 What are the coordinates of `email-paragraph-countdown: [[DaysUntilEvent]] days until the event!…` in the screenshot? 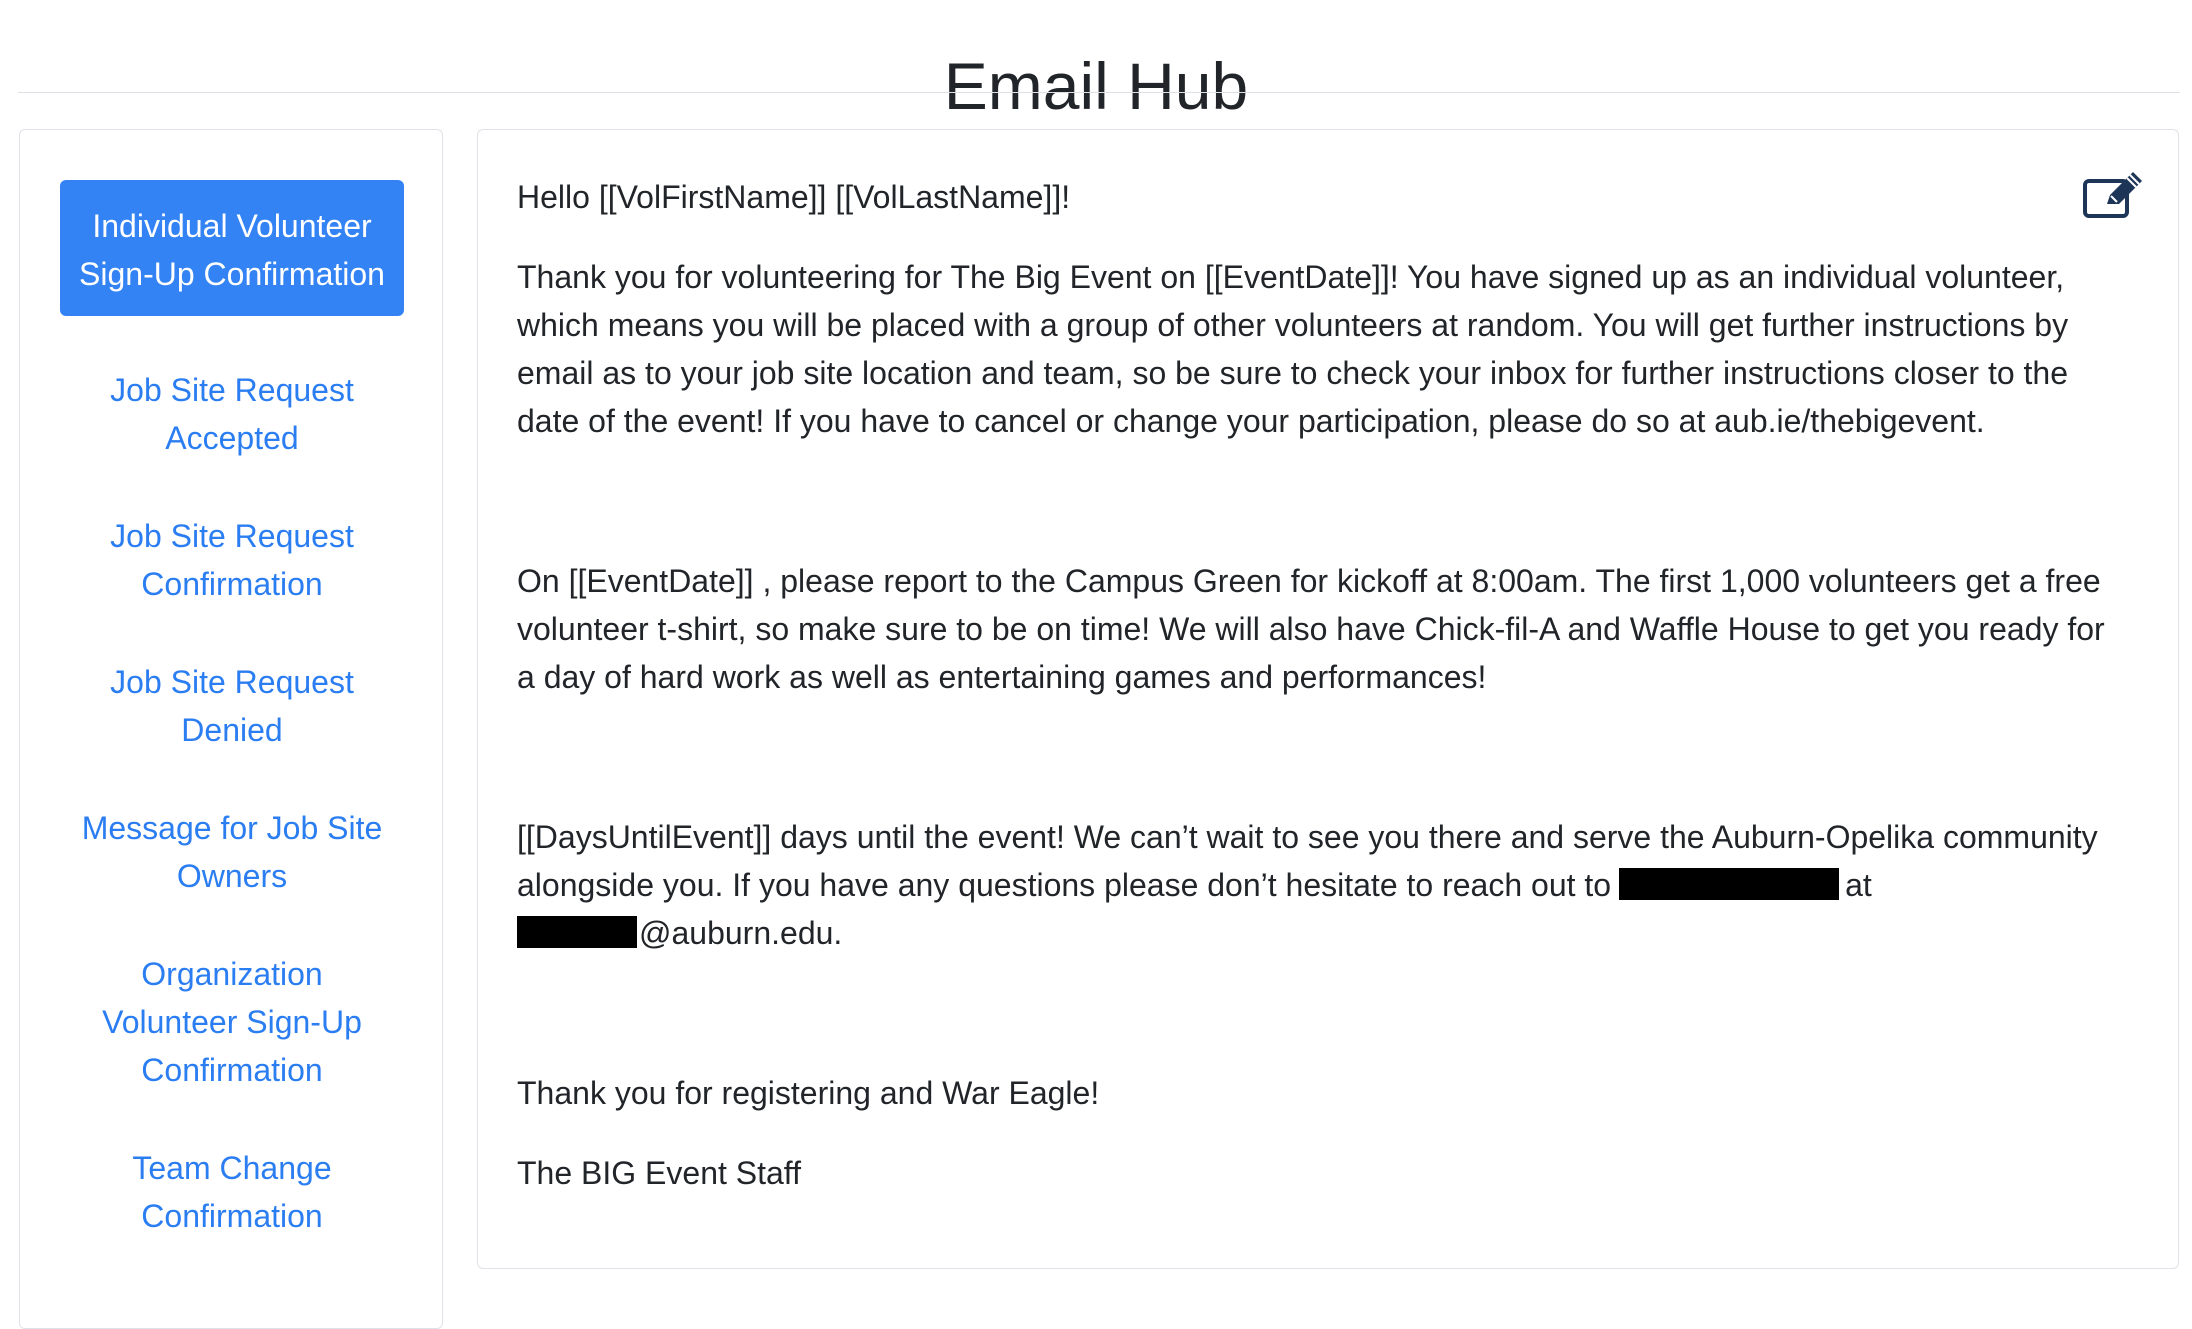 It's located at (1317, 885).